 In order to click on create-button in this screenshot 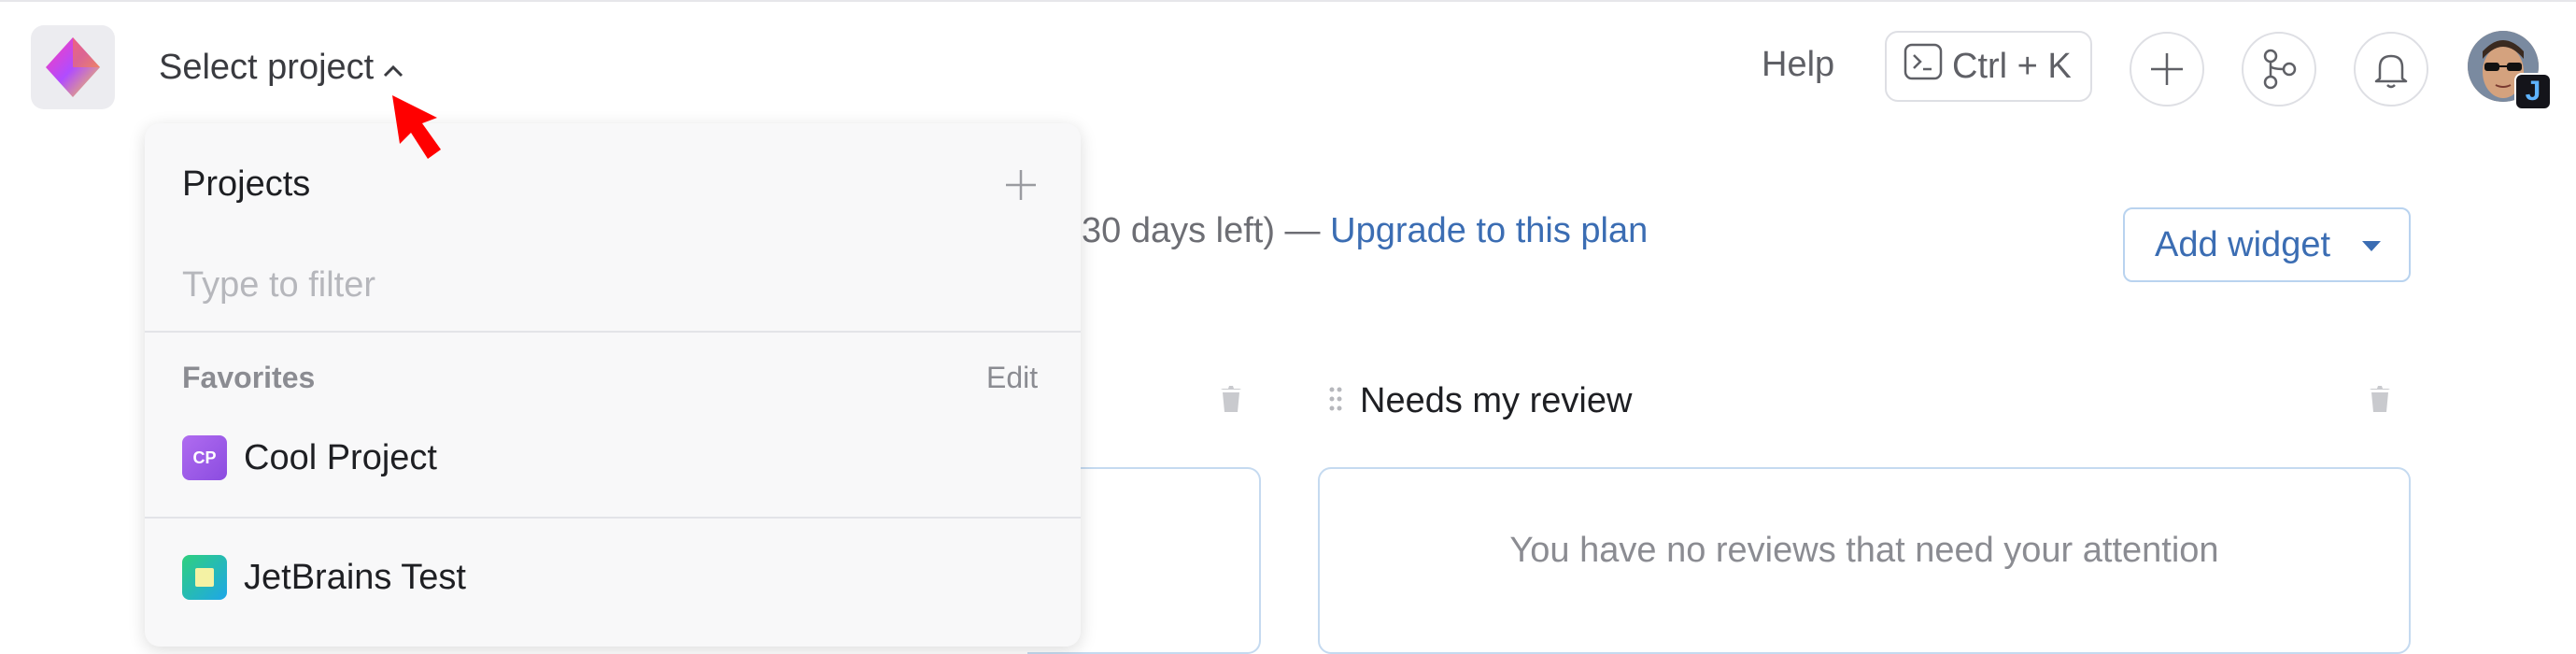, I will do `click(2167, 69)`.